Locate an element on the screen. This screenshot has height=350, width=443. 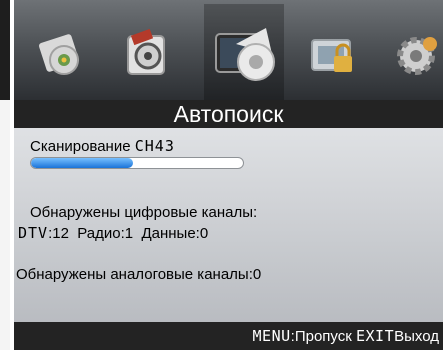
footer-hint-bar: MENU:Пропуск EXITВыход is located at coordinates (228, 336).